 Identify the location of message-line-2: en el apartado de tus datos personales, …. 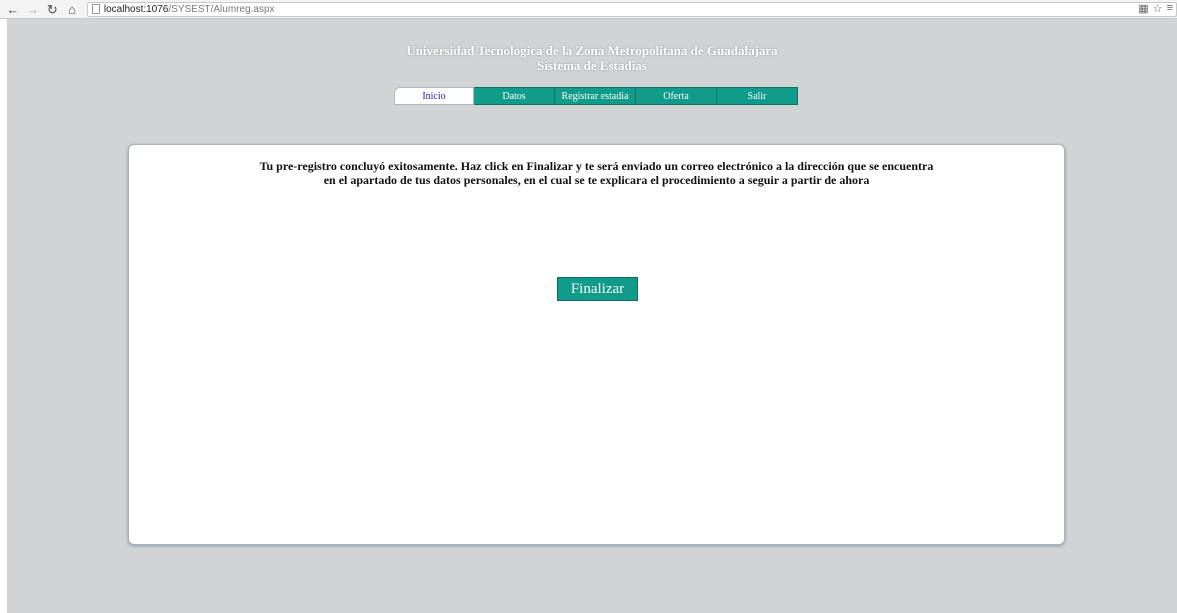
(596, 180).